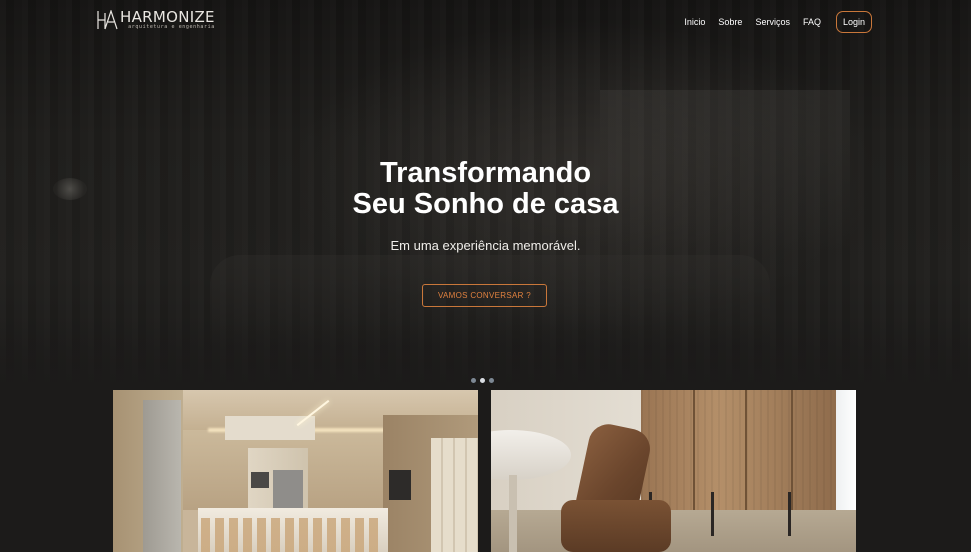  Describe the element at coordinates (694, 22) in the screenshot. I see `nav-item-inicio: Inicio` at that location.